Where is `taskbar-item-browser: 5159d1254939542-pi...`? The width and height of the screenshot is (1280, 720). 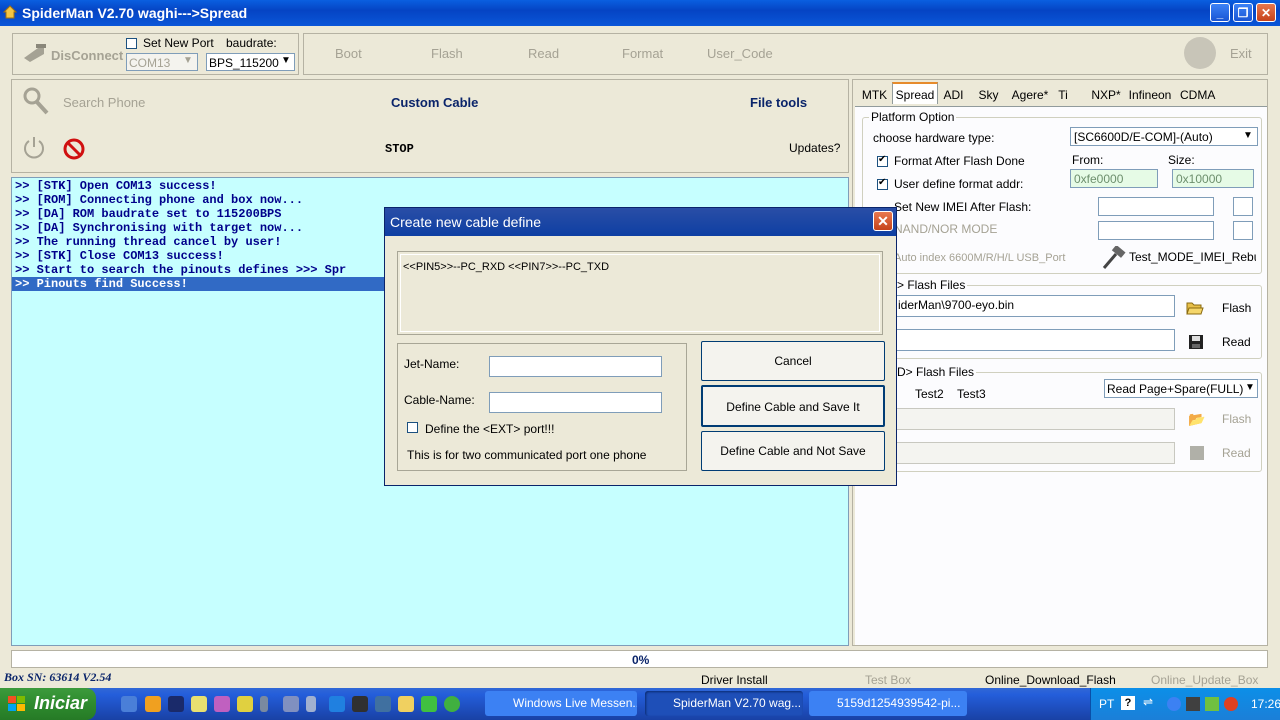
taskbar-item-browser: 5159d1254939542-pi... is located at coordinates (888, 703).